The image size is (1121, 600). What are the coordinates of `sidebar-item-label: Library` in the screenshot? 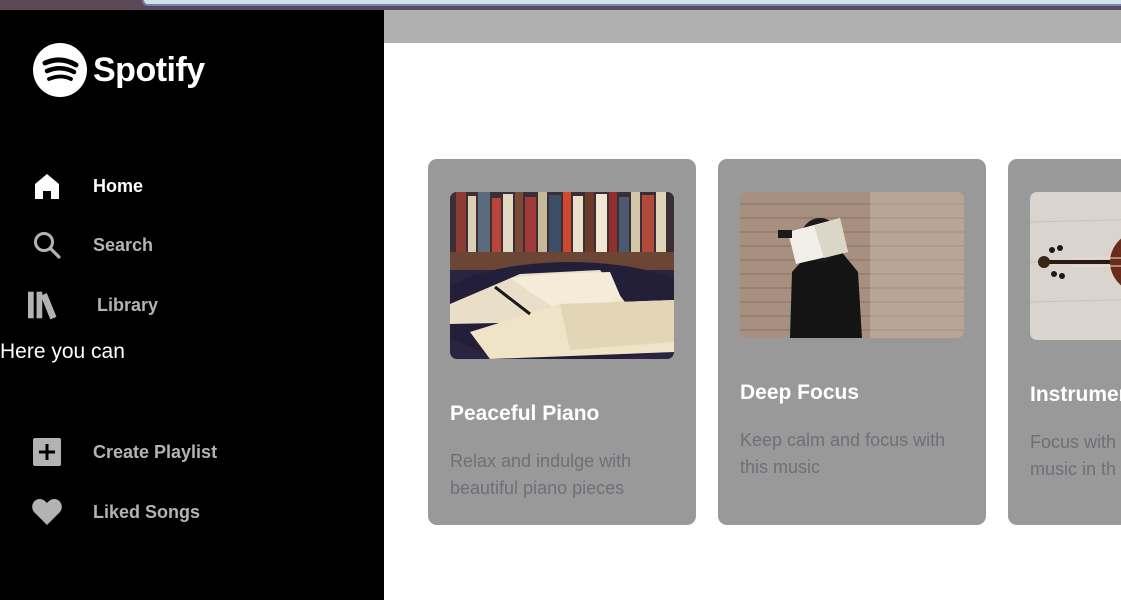 It's located at (128, 304).